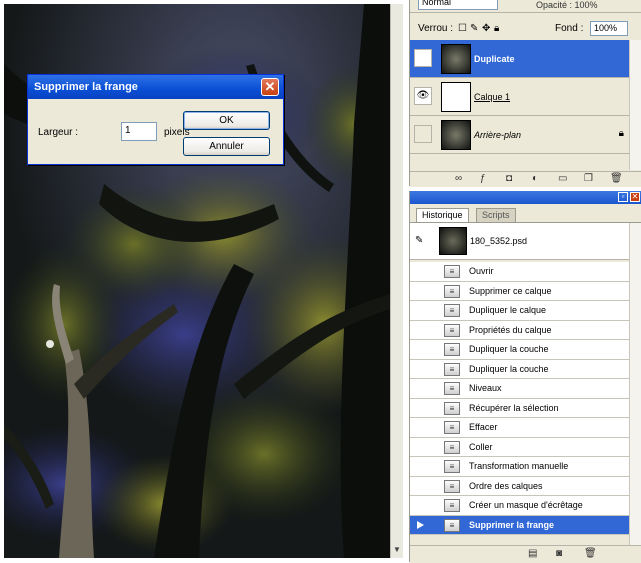  What do you see at coordinates (514, 407) in the screenshot?
I see `history-step-label: Récupérer la sélection` at bounding box center [514, 407].